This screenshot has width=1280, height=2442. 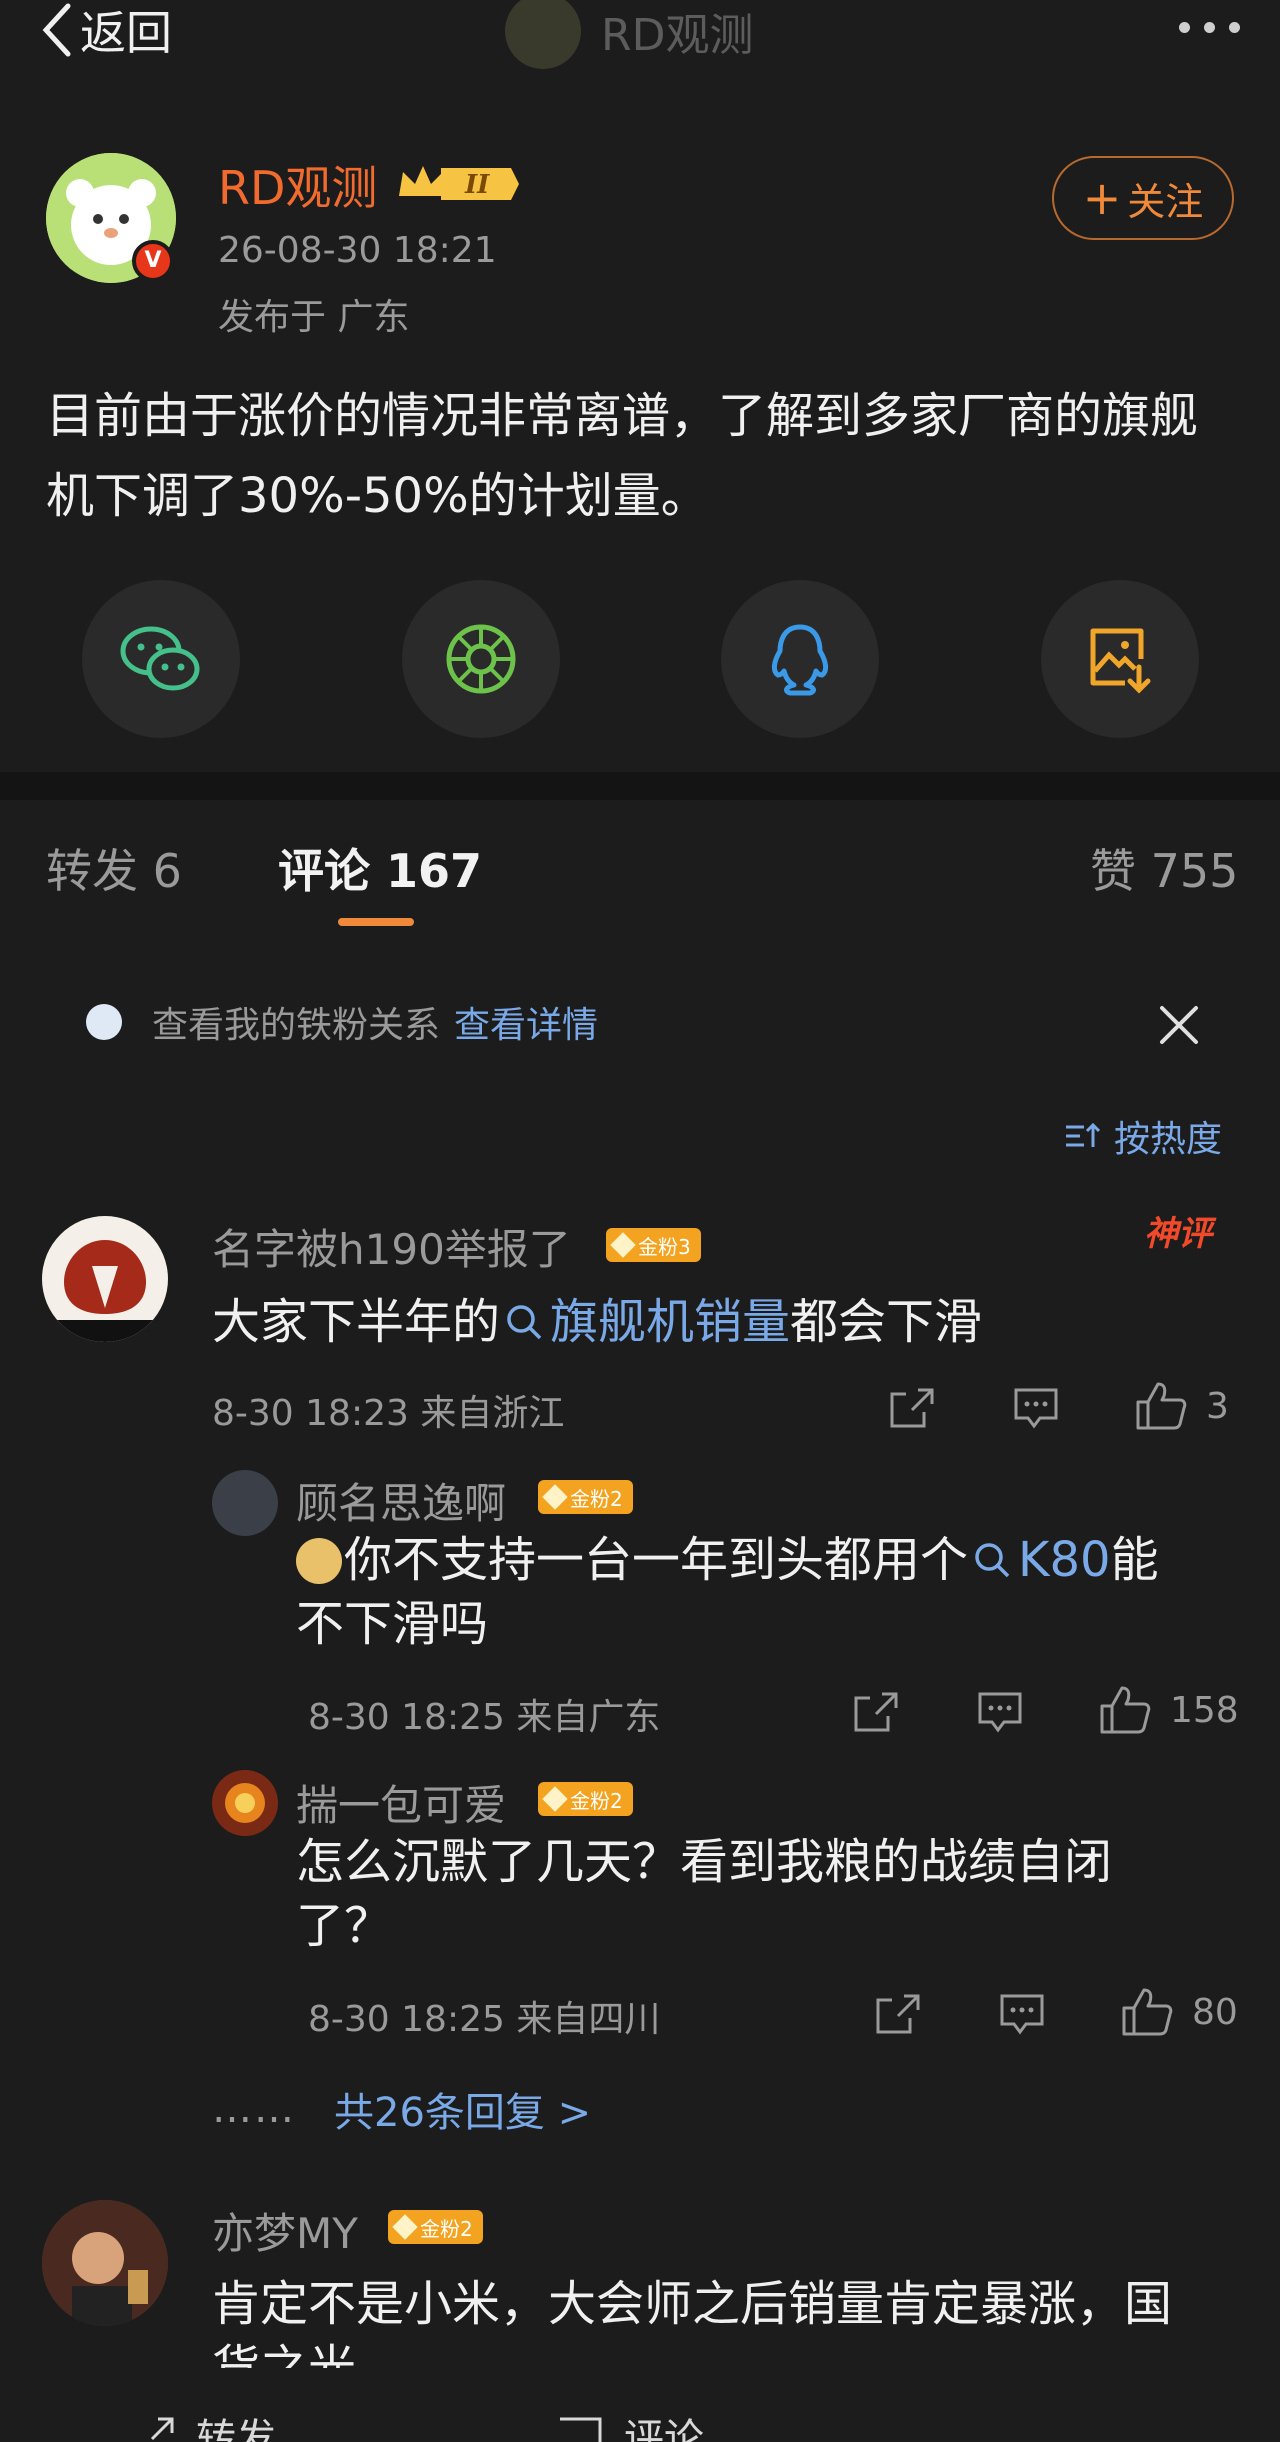 I want to click on topic-text: 旗舰机销量, so click(x=670, y=1322).